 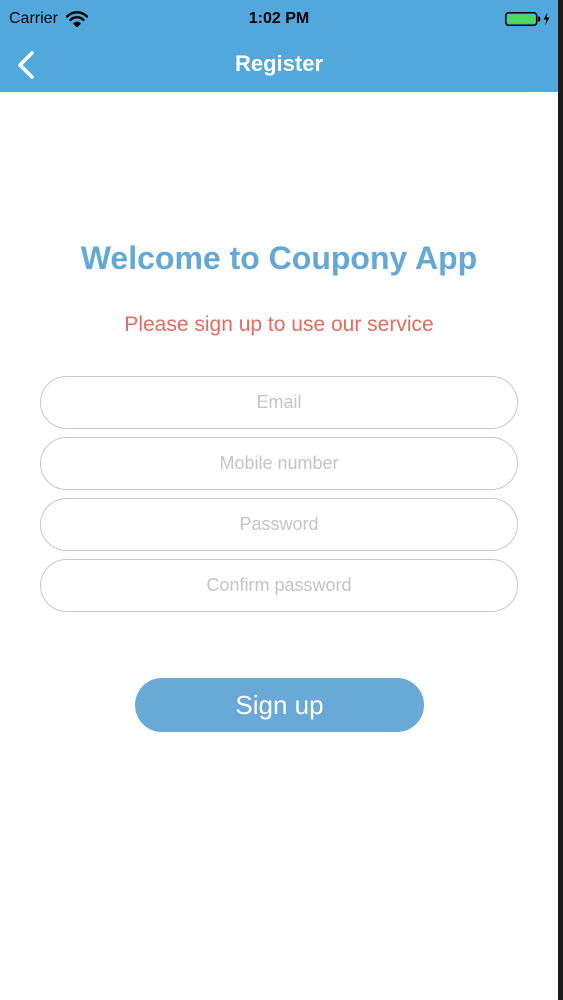 I want to click on confirm-password-field, so click(x=279, y=585).